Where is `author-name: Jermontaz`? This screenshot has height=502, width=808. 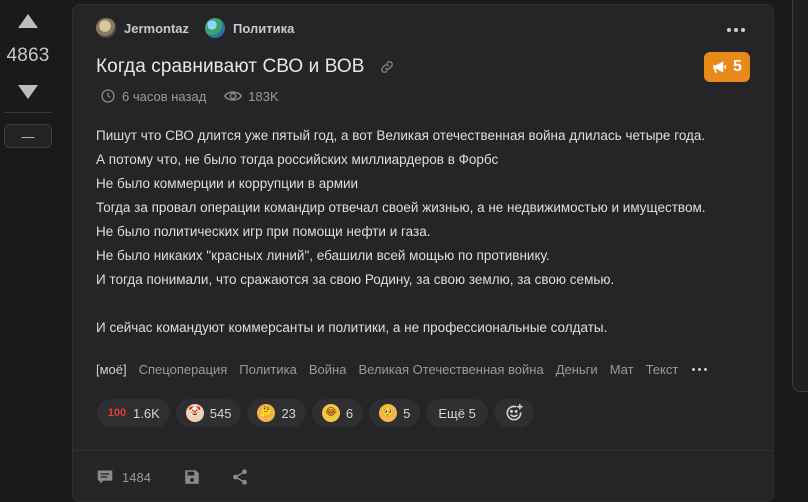
author-name: Jermontaz is located at coordinates (156, 28).